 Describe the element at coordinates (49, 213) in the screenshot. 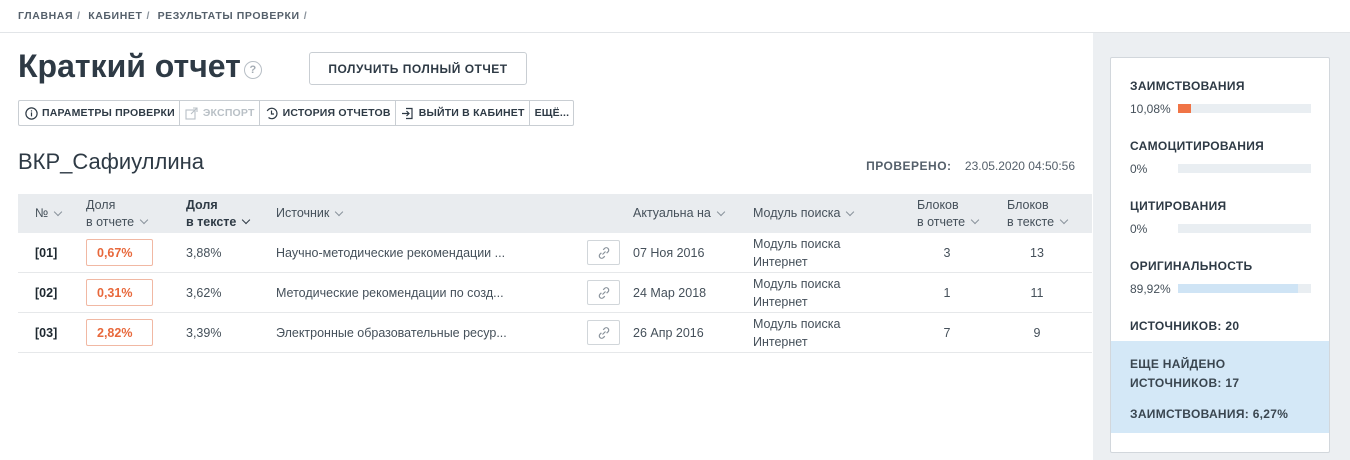

I see `th-num: №` at that location.